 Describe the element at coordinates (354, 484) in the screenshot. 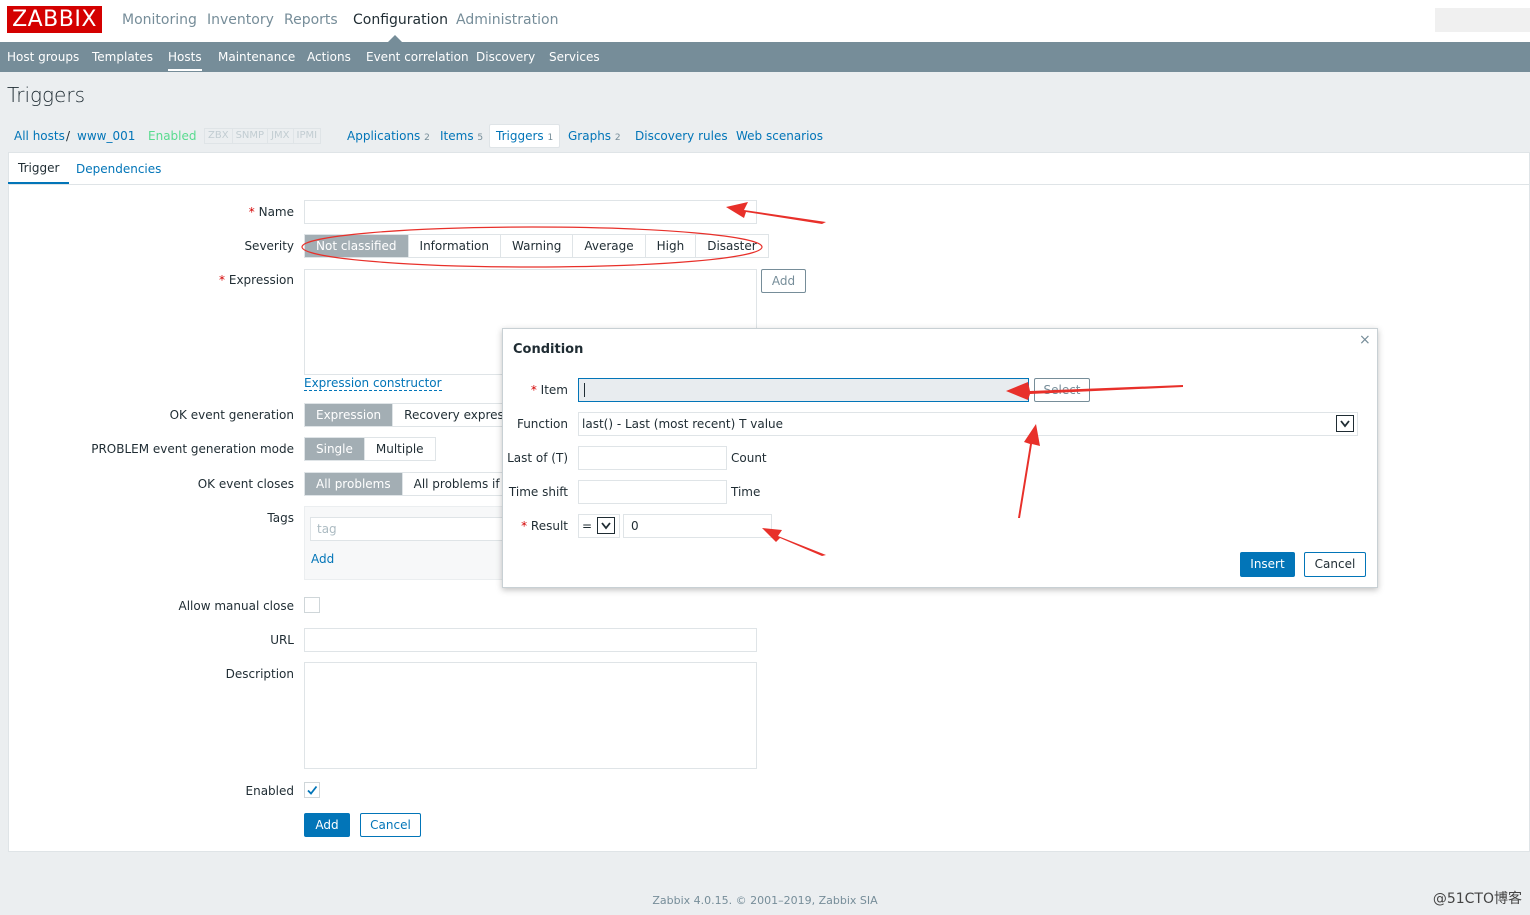

I see `ok-closes-all-problems: All problems` at that location.